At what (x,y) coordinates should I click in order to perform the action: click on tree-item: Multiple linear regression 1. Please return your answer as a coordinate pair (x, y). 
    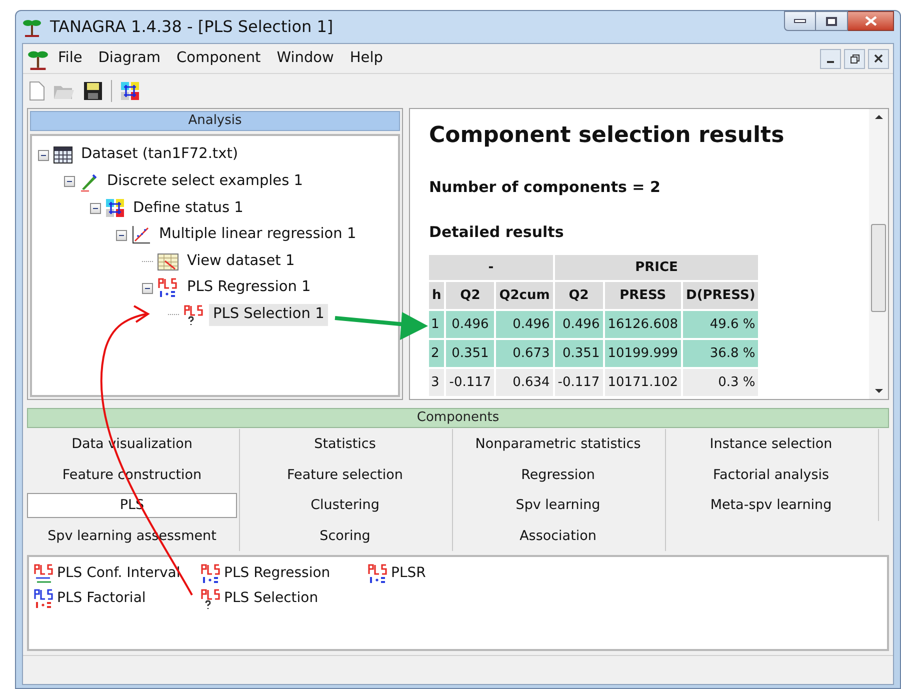
    Looking at the image, I should click on (257, 235).